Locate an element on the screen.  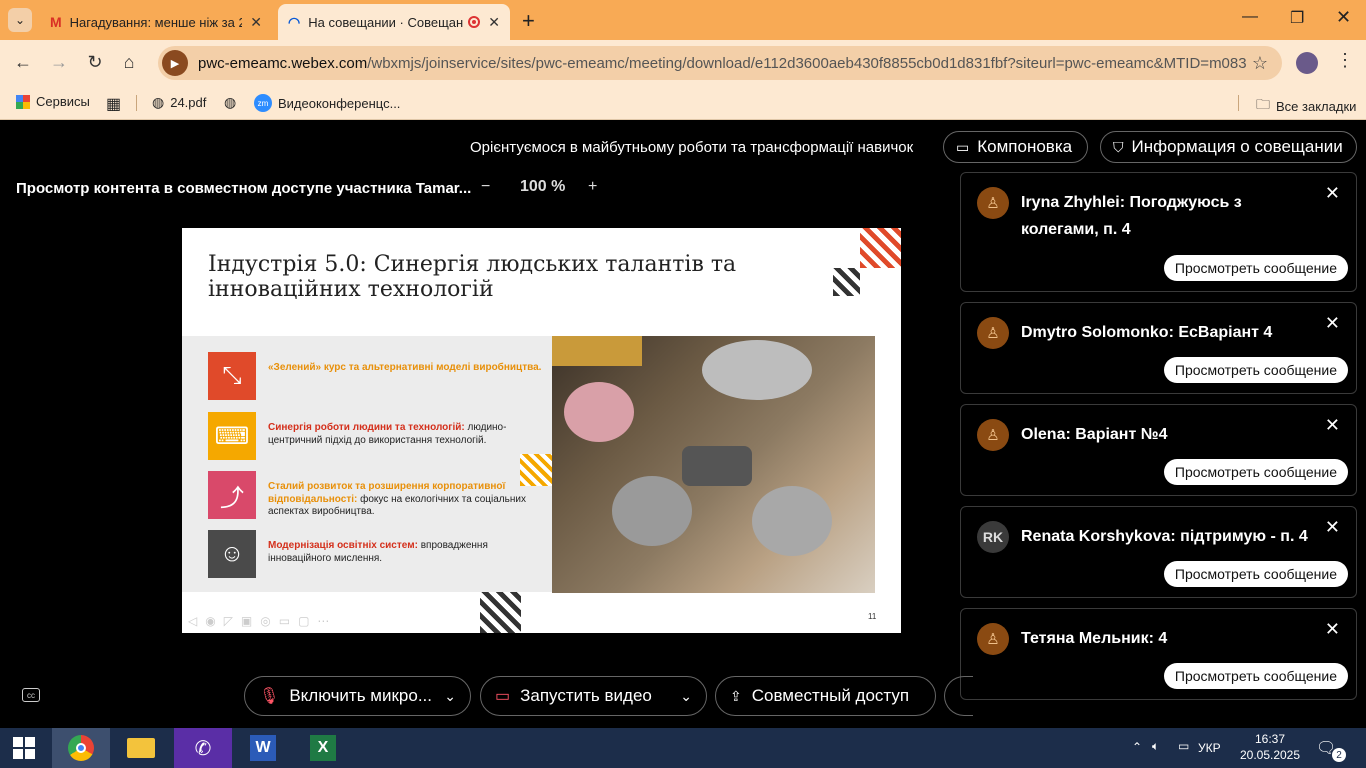
clock-date: 20.05.2025 is located at coordinates (1270, 755).